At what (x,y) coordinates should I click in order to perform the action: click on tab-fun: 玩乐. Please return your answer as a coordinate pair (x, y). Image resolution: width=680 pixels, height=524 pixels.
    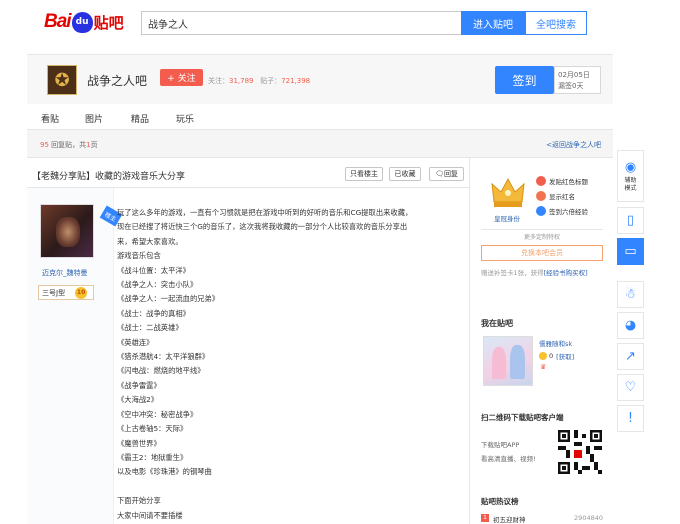
    Looking at the image, I should click on (185, 118).